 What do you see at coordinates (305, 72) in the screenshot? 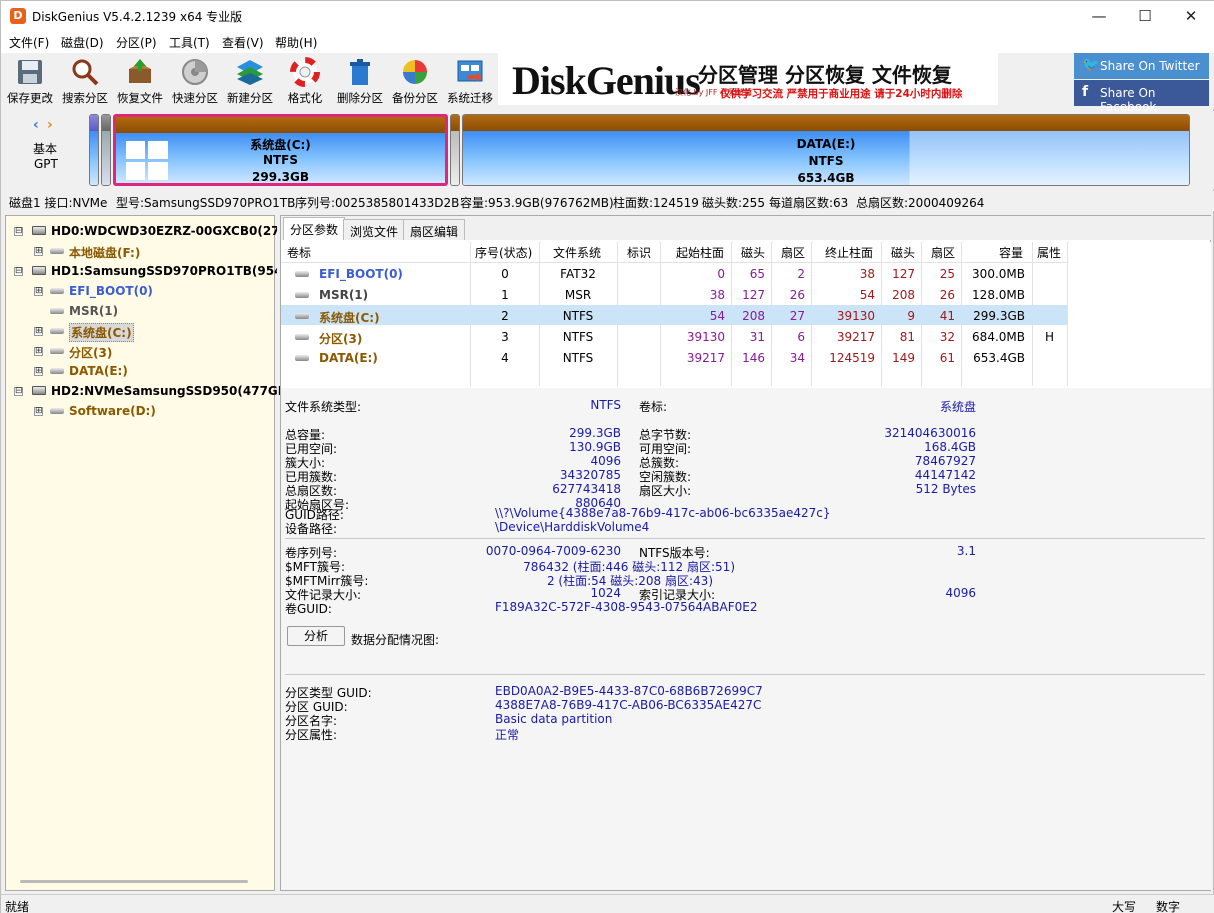
I see `format-lifebuoy-icon` at bounding box center [305, 72].